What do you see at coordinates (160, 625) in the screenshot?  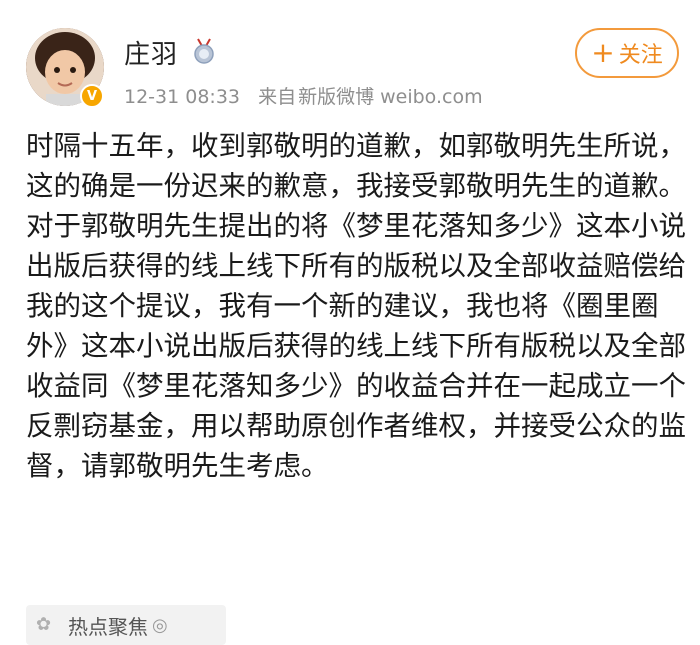 I see `search-icon: ◎` at bounding box center [160, 625].